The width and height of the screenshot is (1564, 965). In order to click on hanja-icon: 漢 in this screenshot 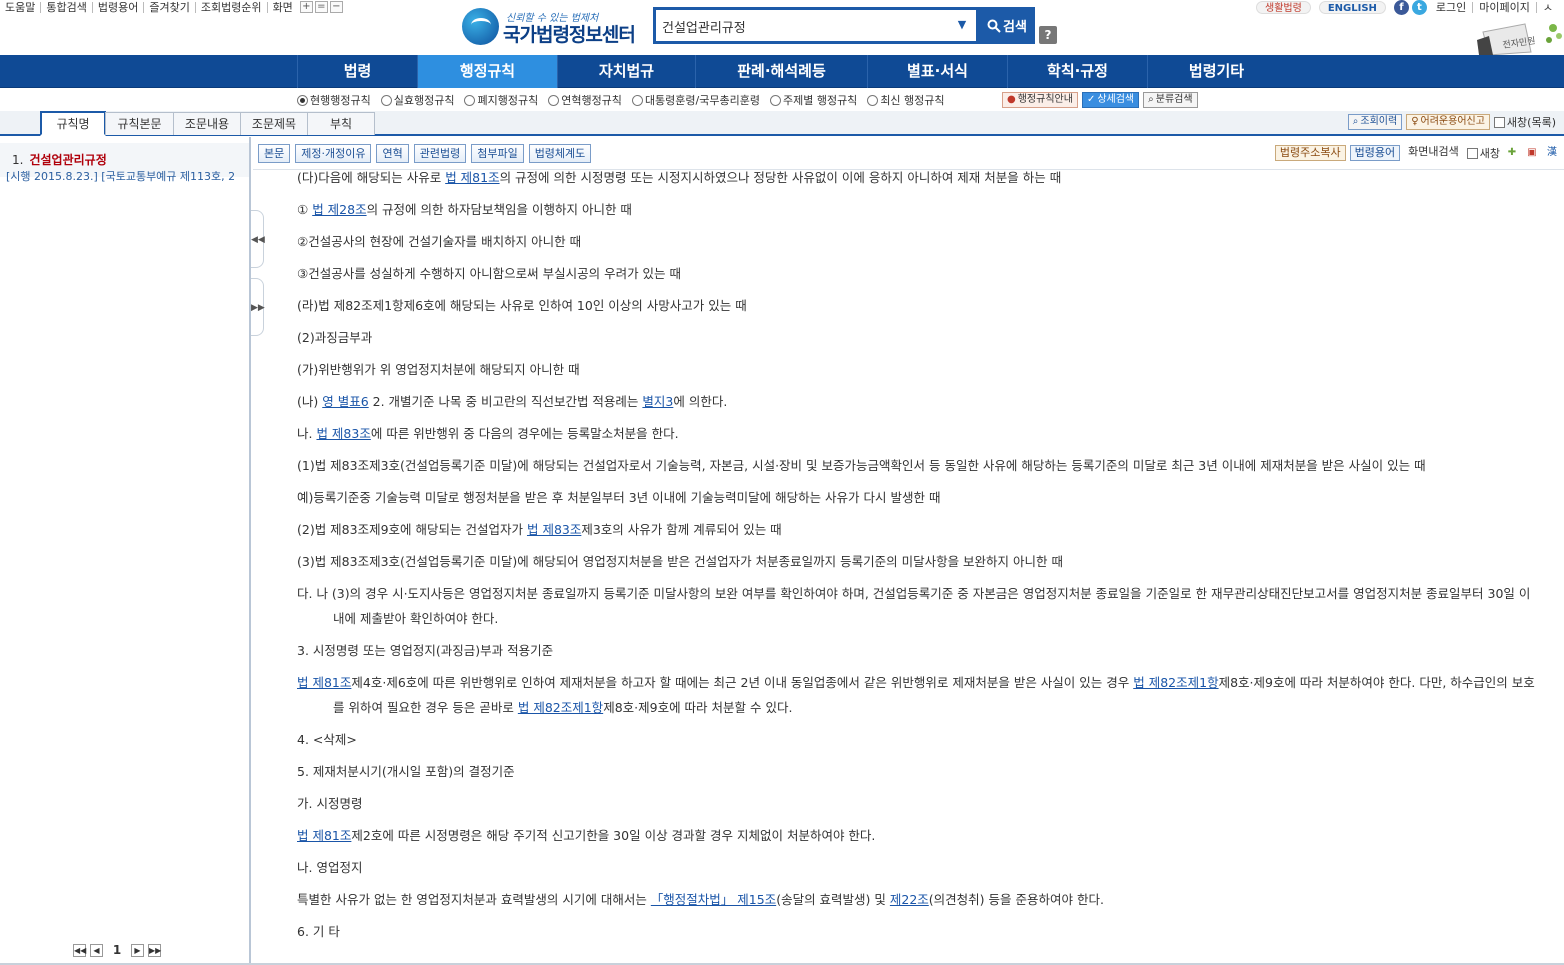, I will do `click(1552, 153)`.